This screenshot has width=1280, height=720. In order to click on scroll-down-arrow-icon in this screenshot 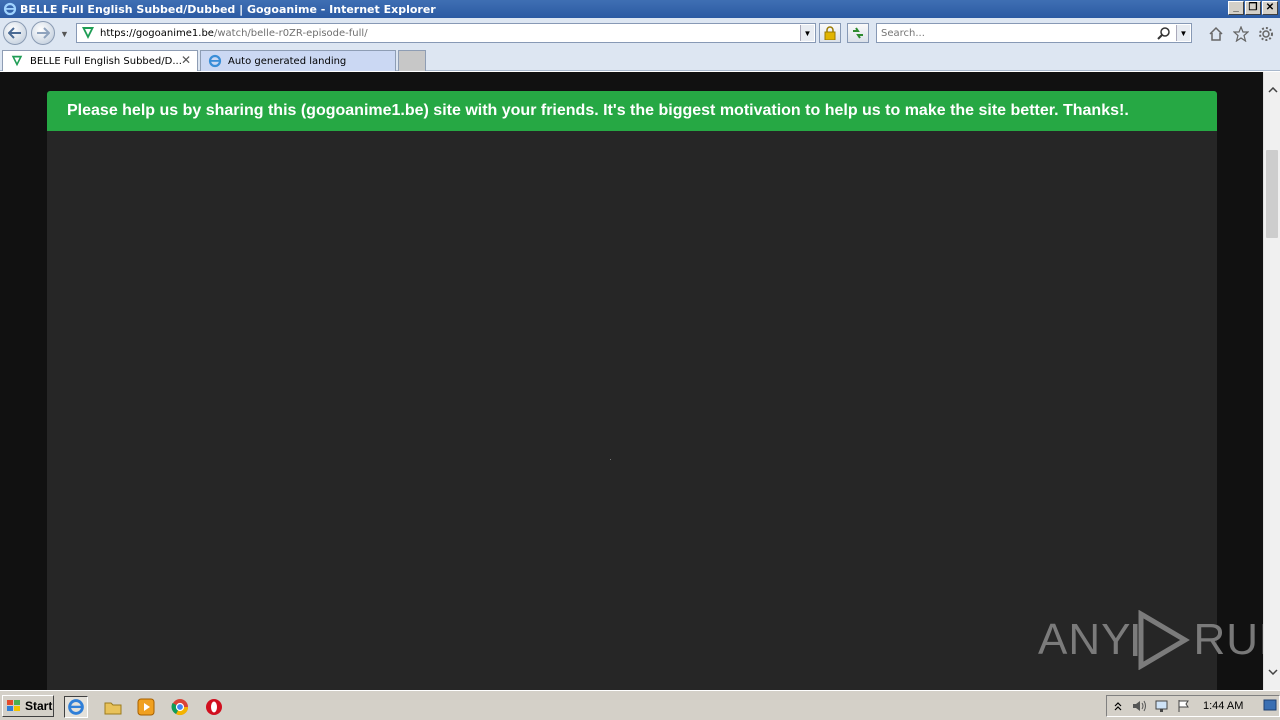, I will do `click(1272, 672)`.